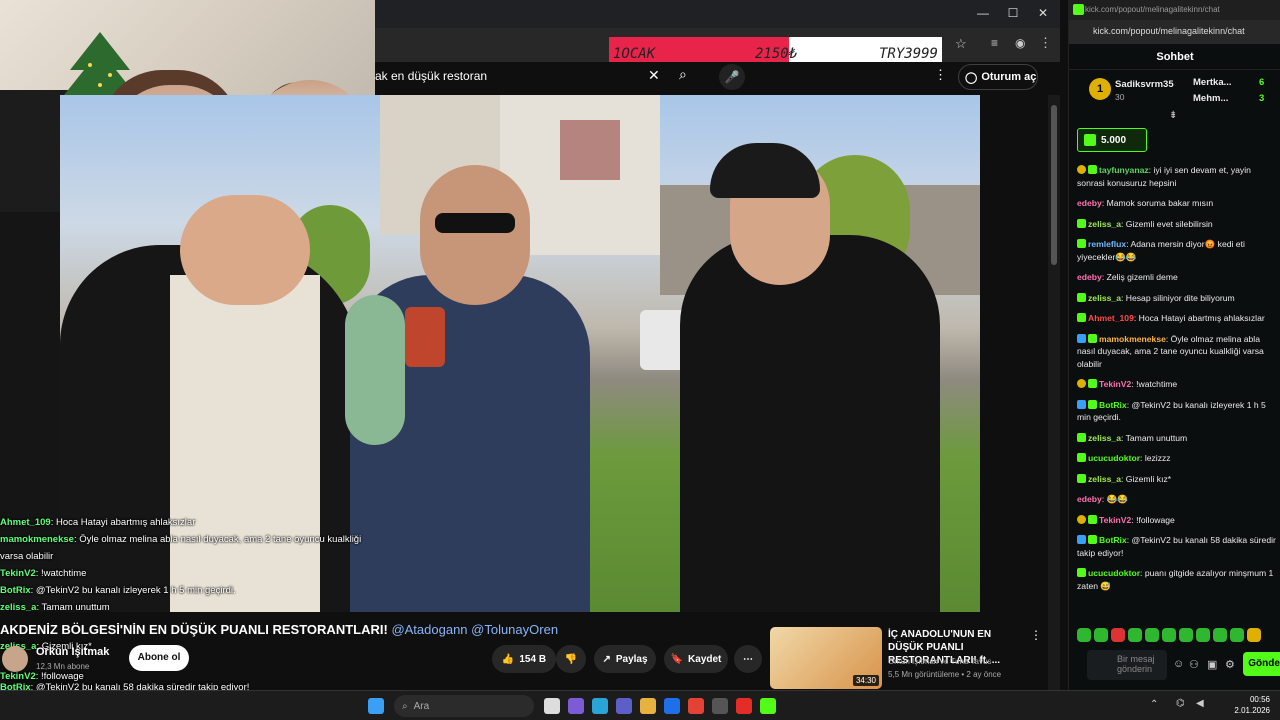 The image size is (1280, 720). What do you see at coordinates (1112, 140) in the screenshot?
I see `sub-goal-badge: 5.000` at bounding box center [1112, 140].